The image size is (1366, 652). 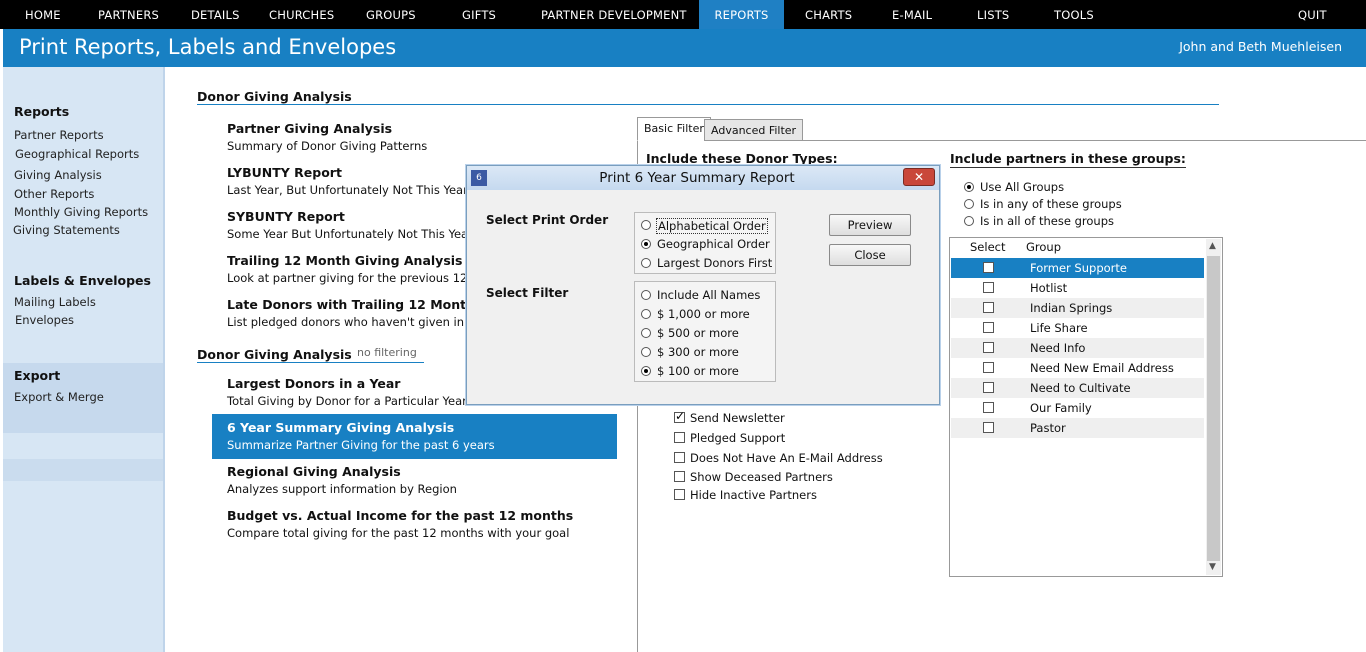 I want to click on label-all-groups: Is in all of these groups, so click(x=1047, y=221).